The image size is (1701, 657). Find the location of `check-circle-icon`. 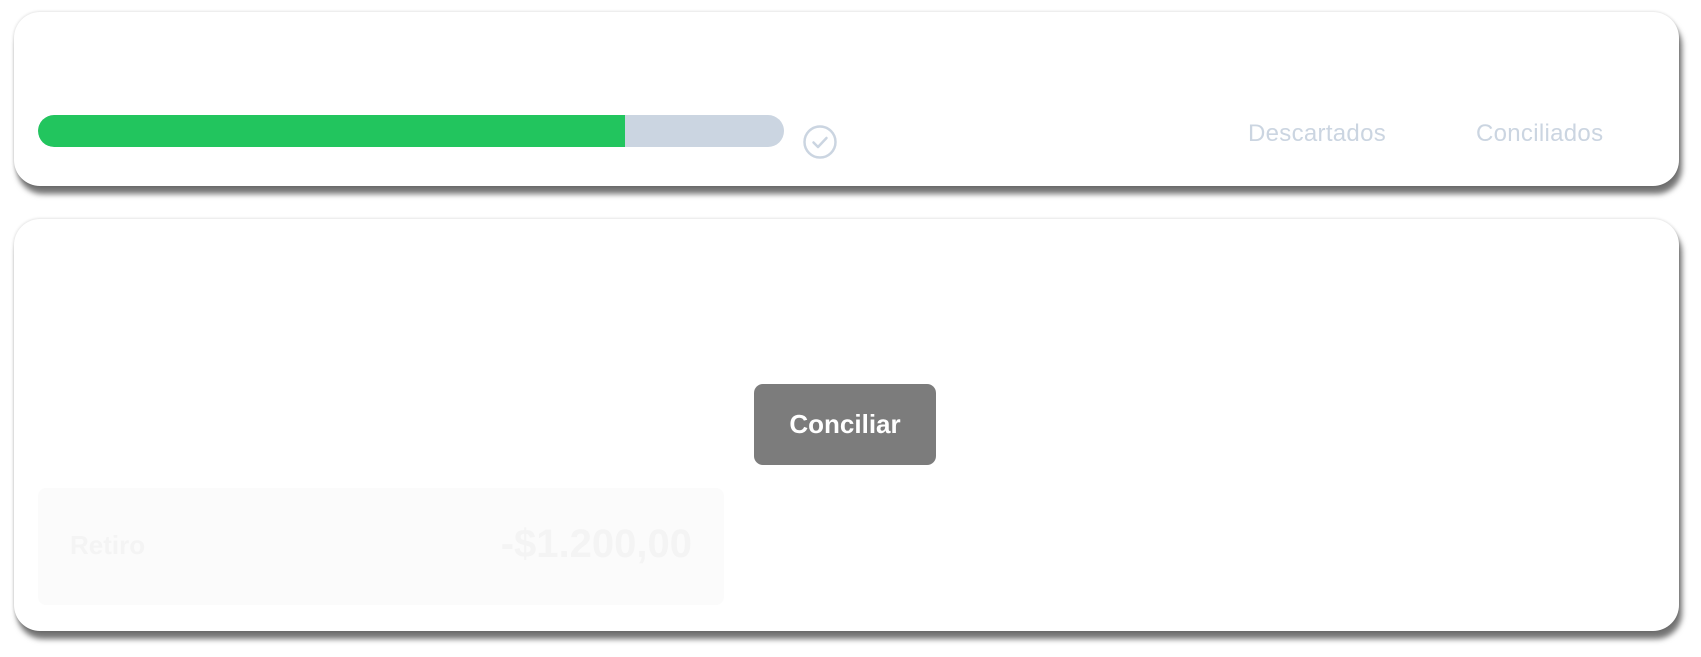

check-circle-icon is located at coordinates (820, 142).